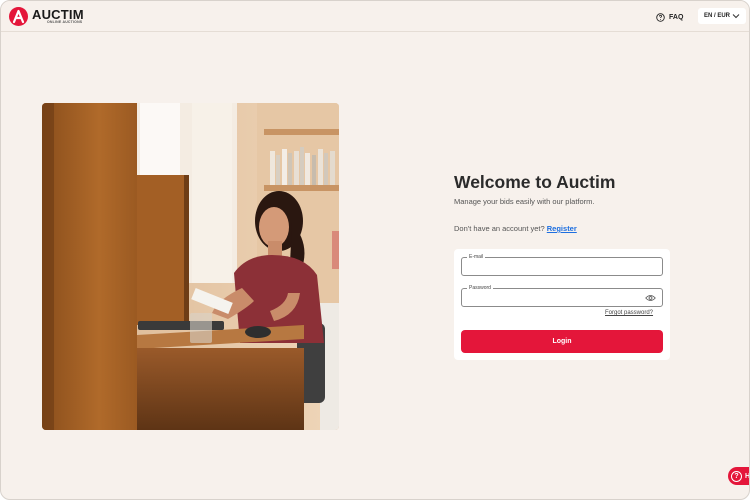 This screenshot has width=750, height=500. Describe the element at coordinates (736, 476) in the screenshot. I see `help-question-icon: ?` at that location.